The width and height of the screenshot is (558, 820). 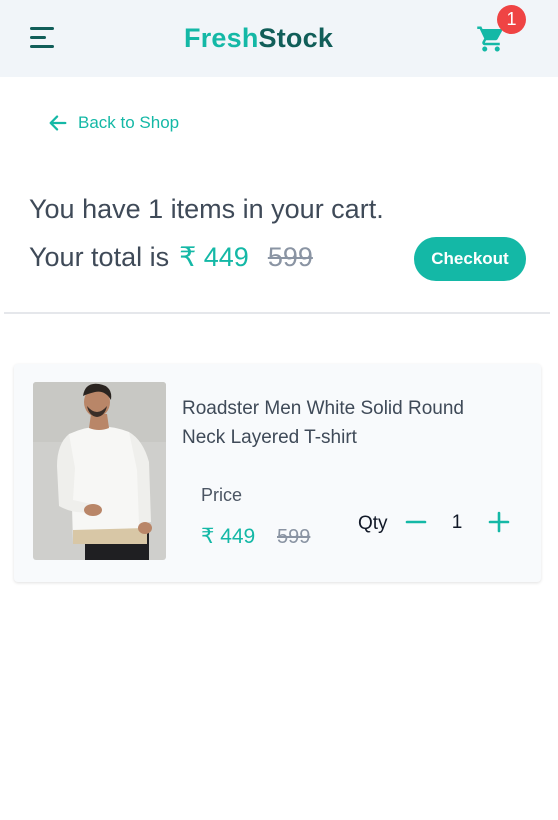 I want to click on item-original-price: 599, so click(x=294, y=537).